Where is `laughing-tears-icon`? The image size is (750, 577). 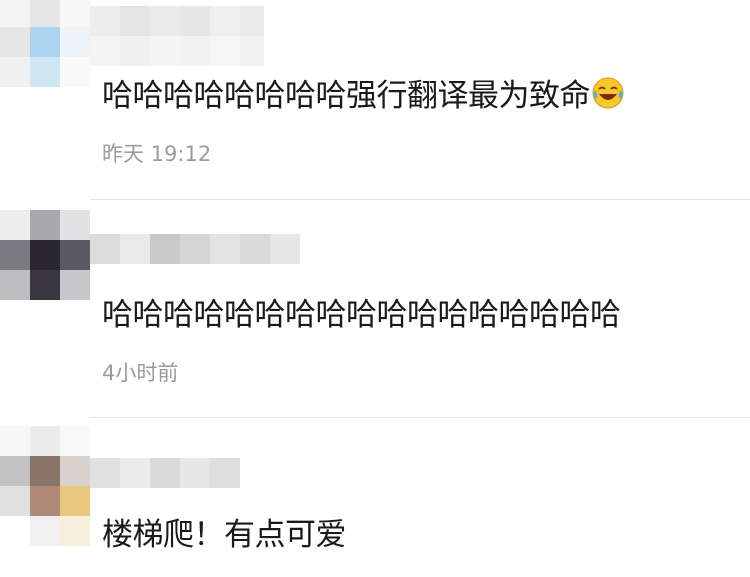 laughing-tears-icon is located at coordinates (608, 98).